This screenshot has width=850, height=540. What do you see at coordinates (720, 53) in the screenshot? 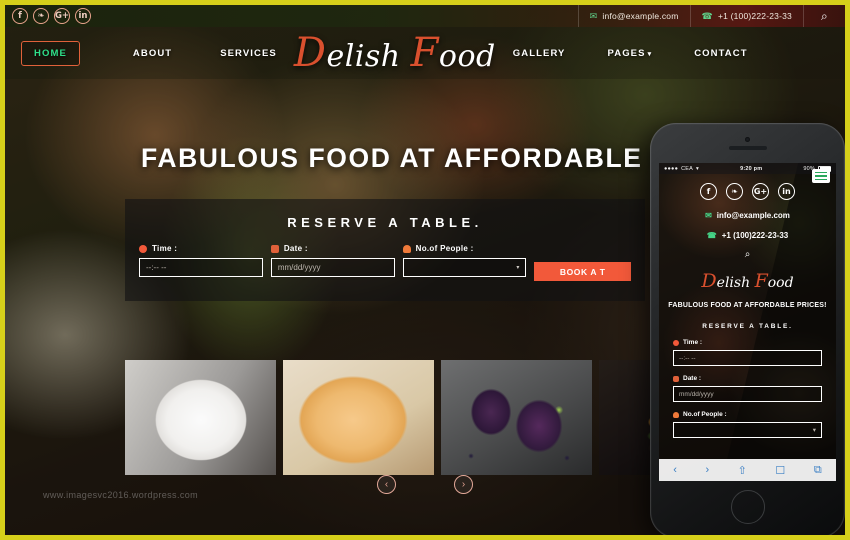
I see `nav-item-contact: CONTACT` at bounding box center [720, 53].